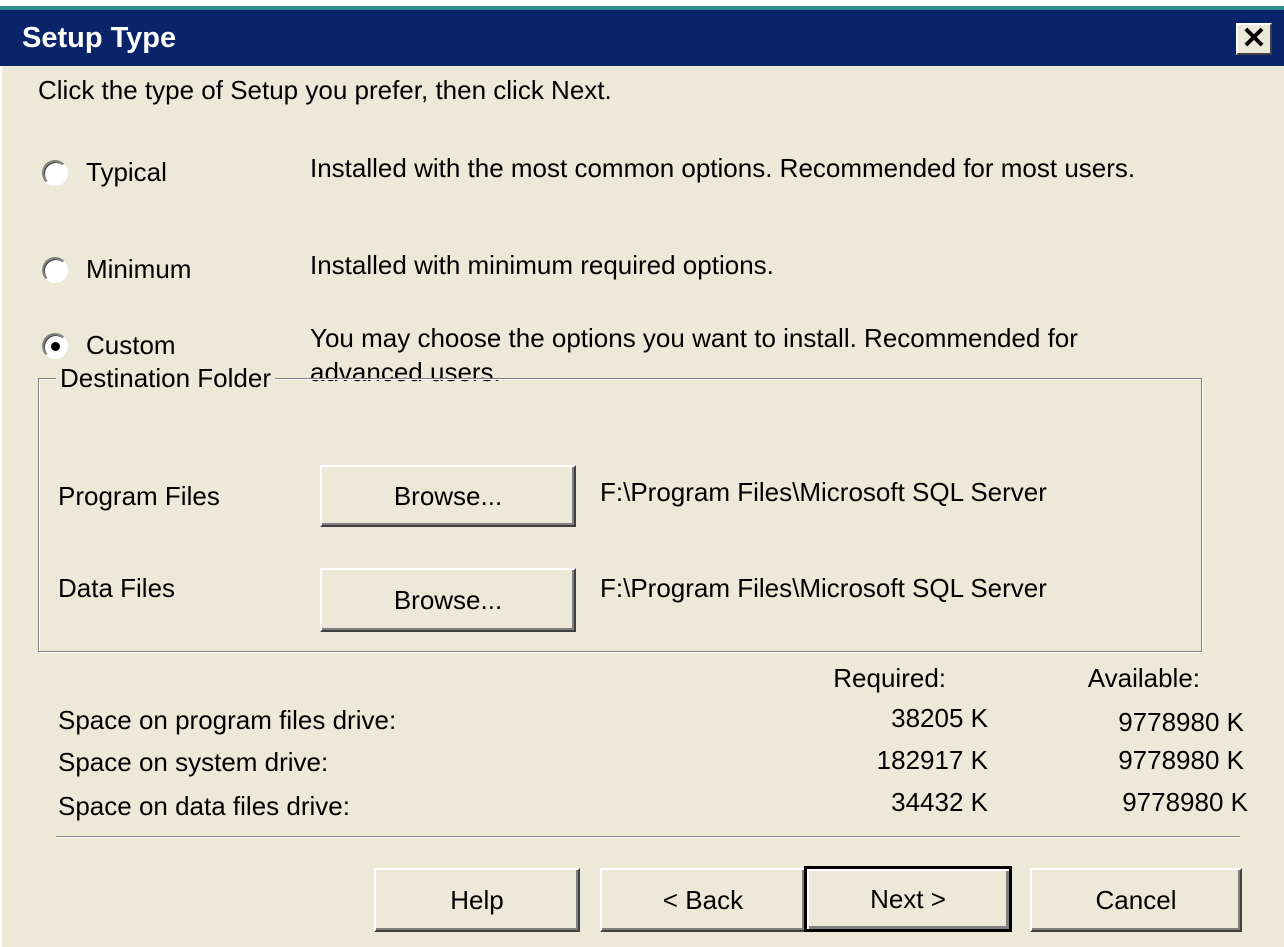 The image size is (1284, 947). I want to click on space-row-label: Space on system drive:, so click(193, 762).